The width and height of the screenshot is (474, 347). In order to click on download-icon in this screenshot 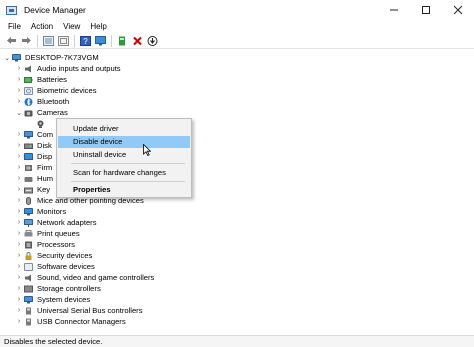, I will do `click(152, 40)`.